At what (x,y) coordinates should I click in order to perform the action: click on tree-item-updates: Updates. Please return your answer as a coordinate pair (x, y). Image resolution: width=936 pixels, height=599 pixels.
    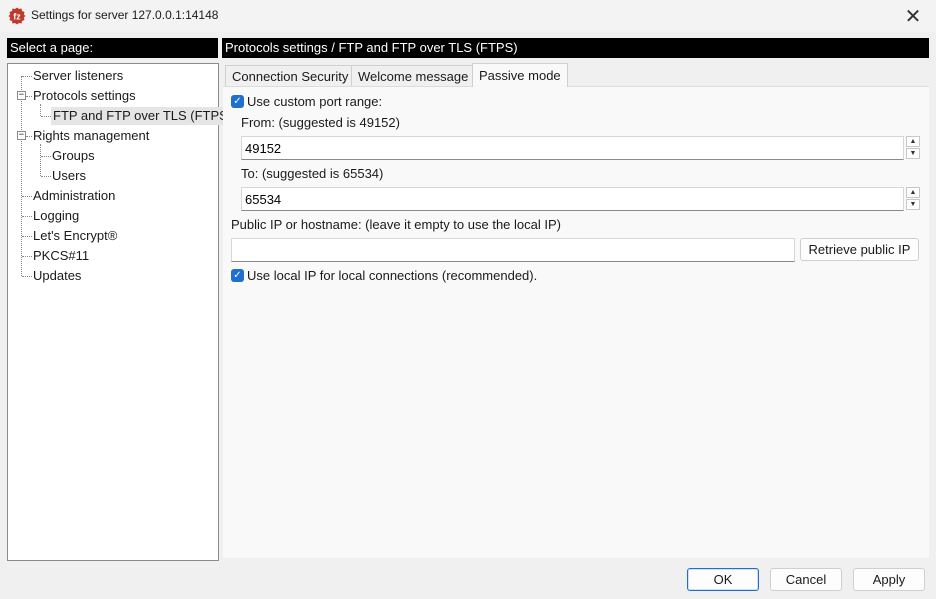
    Looking at the image, I should click on (57, 276).